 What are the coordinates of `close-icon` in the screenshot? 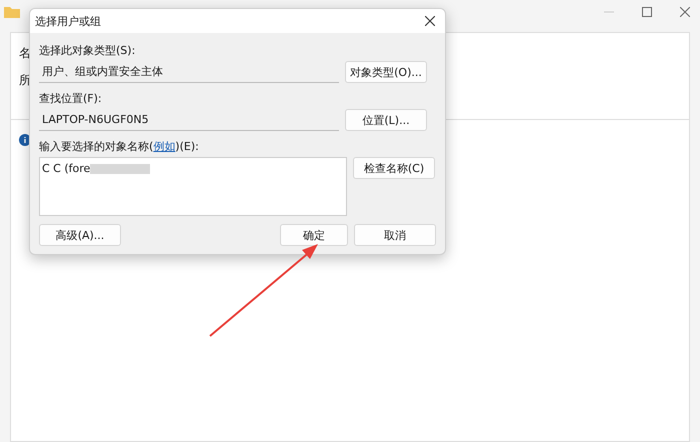 It's located at (430, 21).